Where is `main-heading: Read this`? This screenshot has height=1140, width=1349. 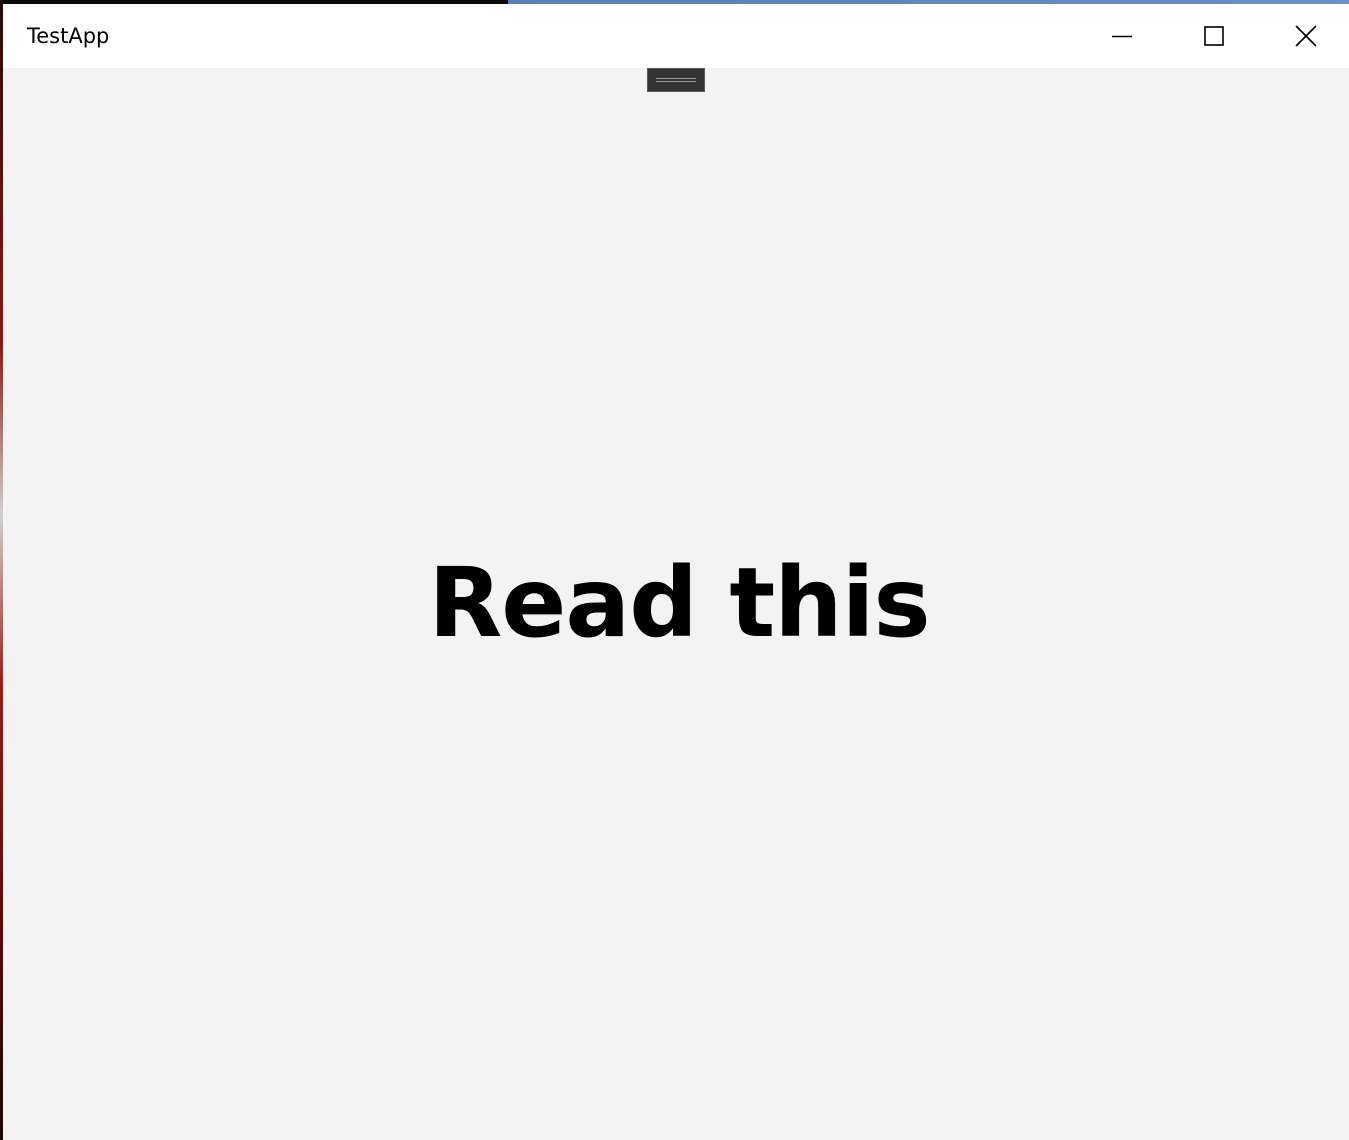
main-heading: Read this is located at coordinates (679, 603).